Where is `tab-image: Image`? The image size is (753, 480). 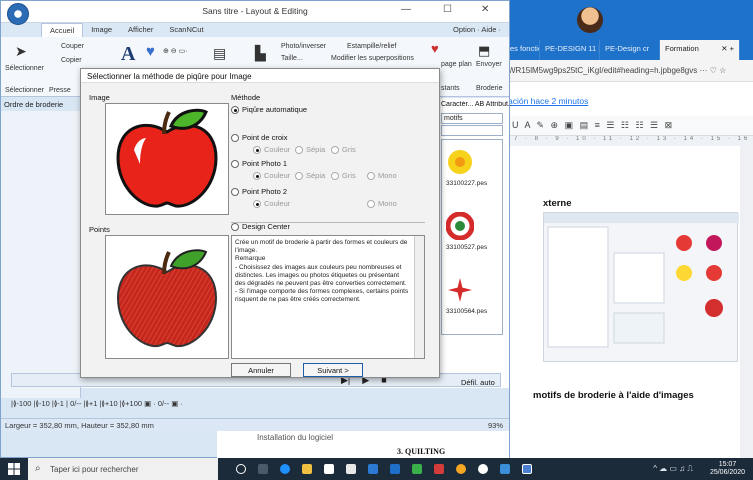 tab-image: Image is located at coordinates (101, 30).